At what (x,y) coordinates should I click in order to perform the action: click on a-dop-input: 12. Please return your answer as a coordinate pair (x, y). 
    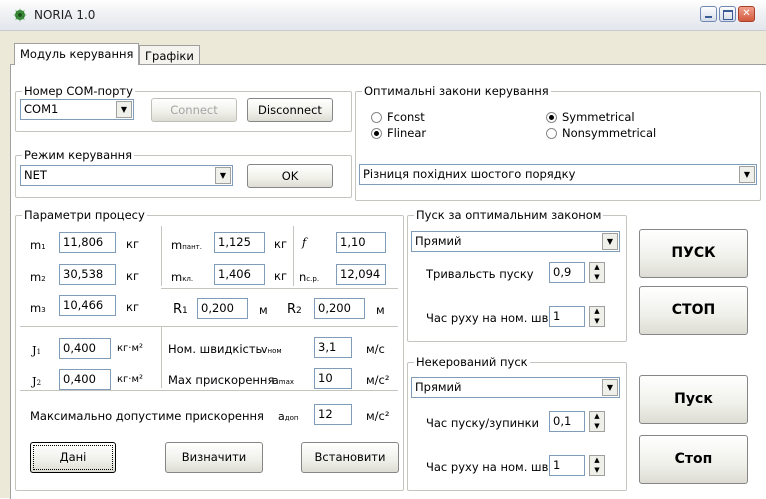
    Looking at the image, I should click on (333, 414).